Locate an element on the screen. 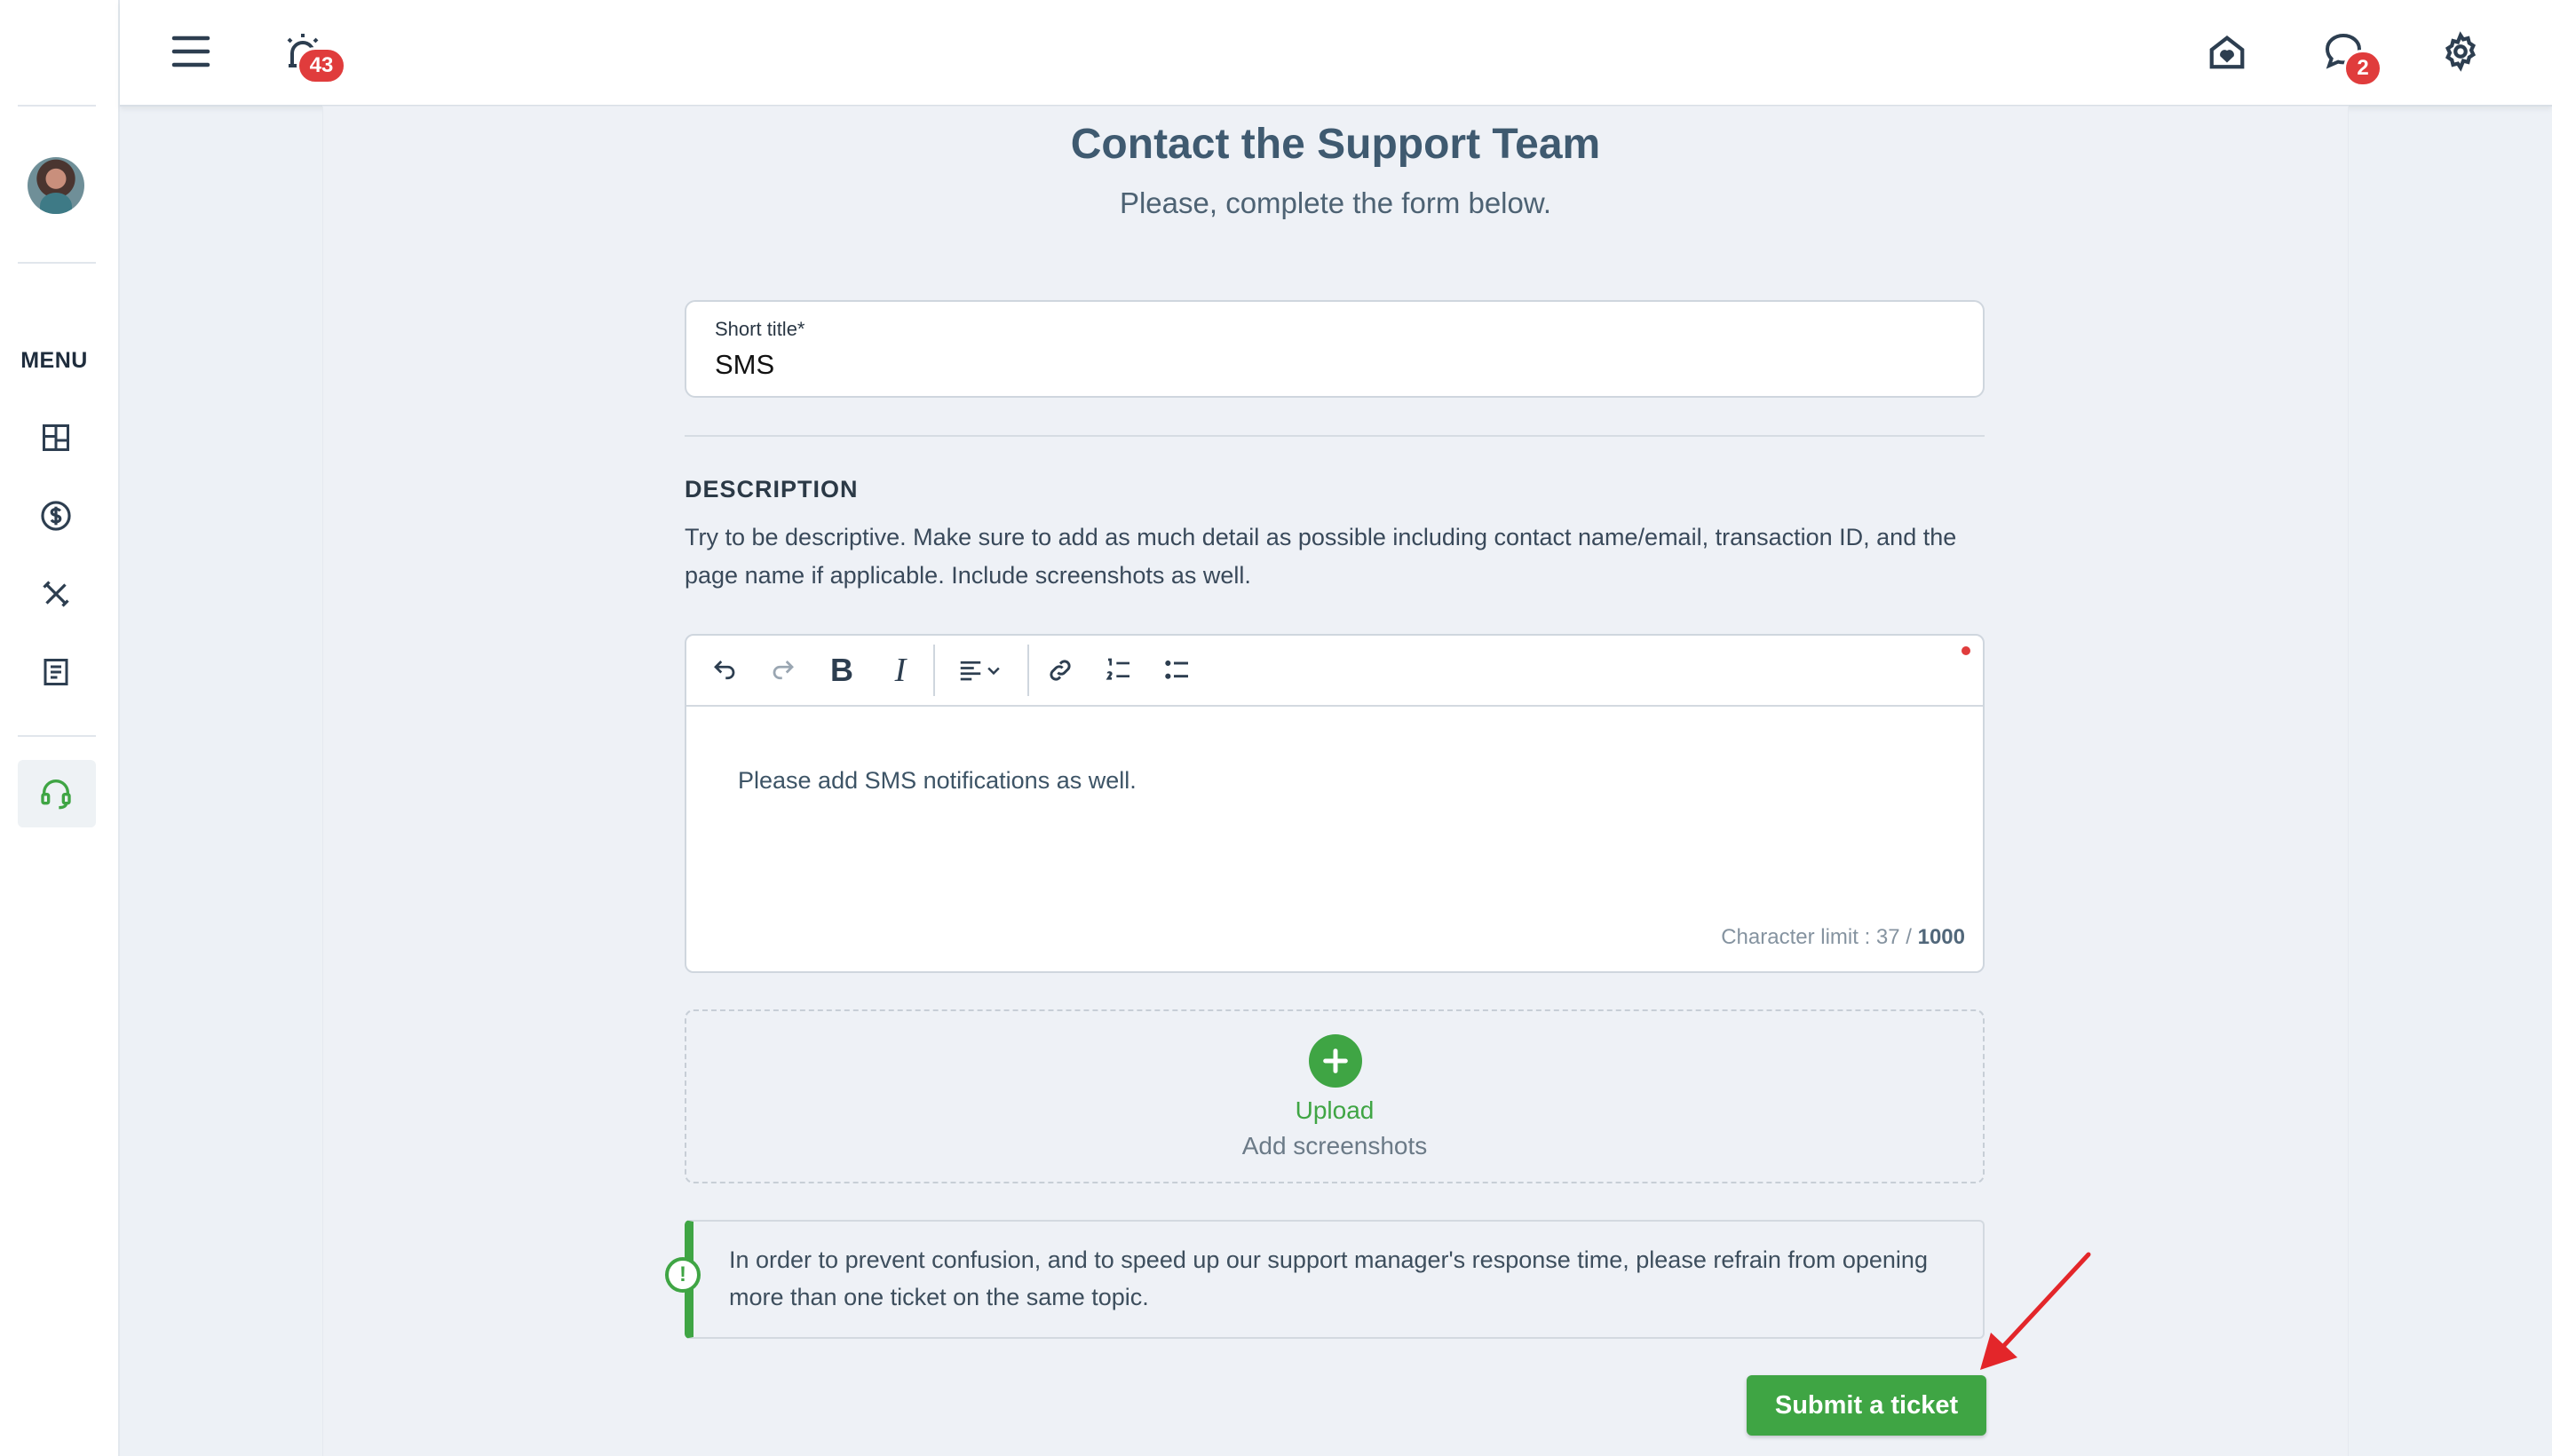 The height and width of the screenshot is (1456, 2552). menu-label: MENU is located at coordinates (54, 360).